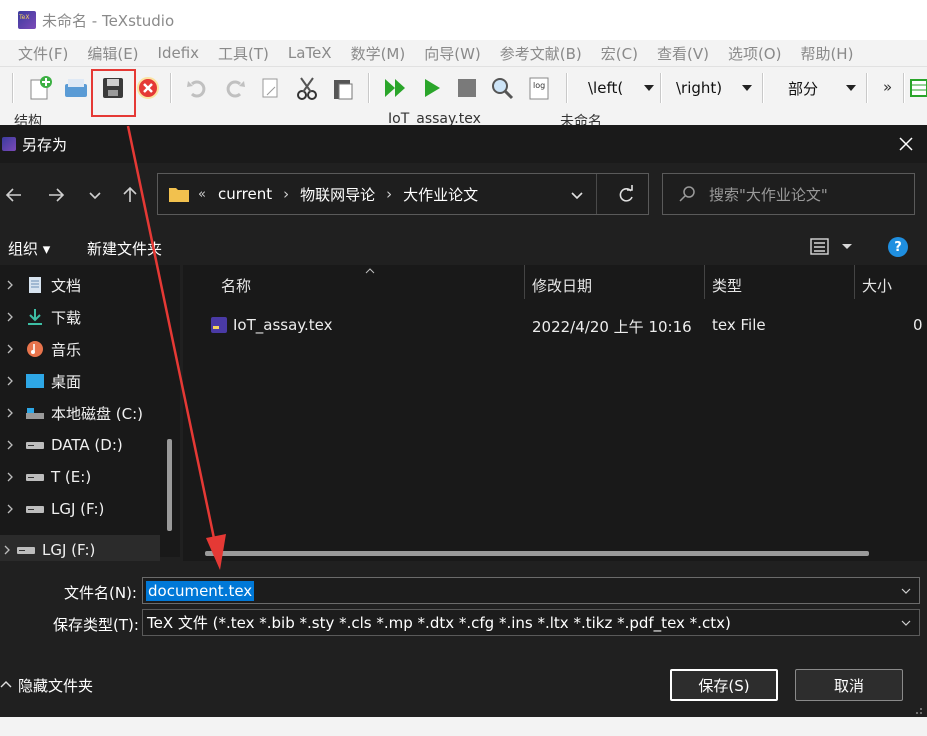 This screenshot has width=927, height=736. What do you see at coordinates (502, 88) in the screenshot?
I see `view-pdf-icon` at bounding box center [502, 88].